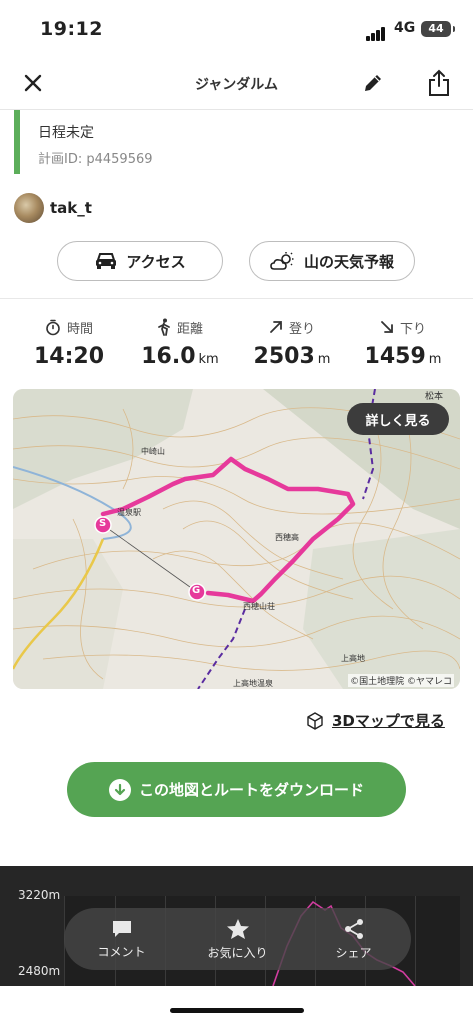  What do you see at coordinates (189, 329) in the screenshot?
I see `stat-distance-label: 距離` at bounding box center [189, 329].